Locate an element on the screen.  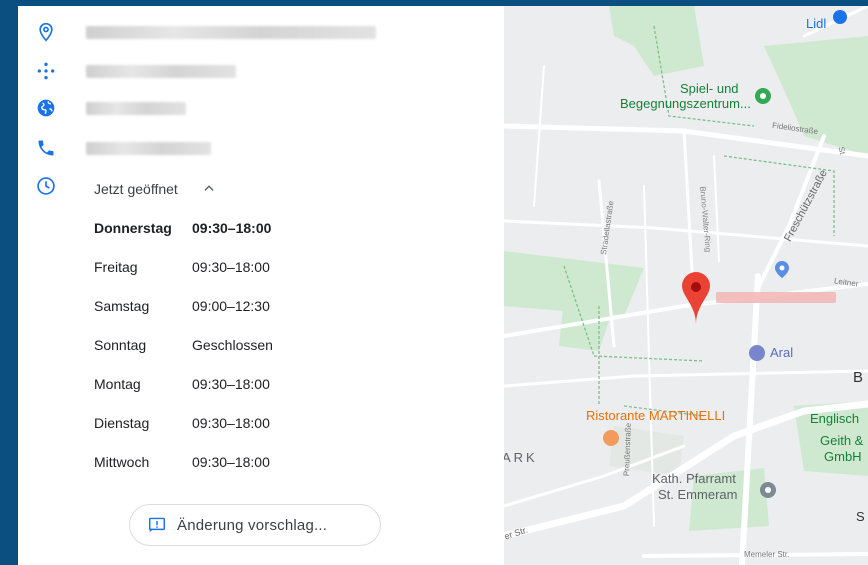
open-status: Jetzt geöffnet is located at coordinates (136, 189).